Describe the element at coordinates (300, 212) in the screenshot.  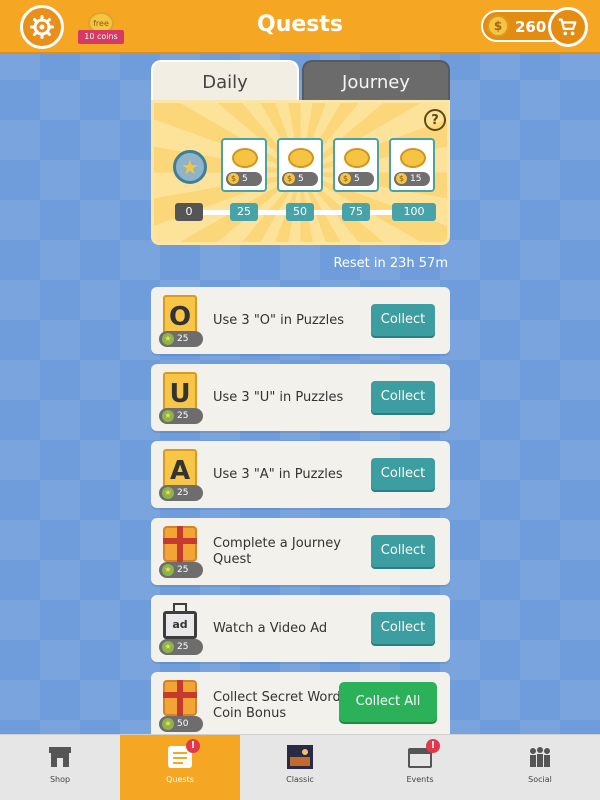
I see `milestone-50: 50` at that location.